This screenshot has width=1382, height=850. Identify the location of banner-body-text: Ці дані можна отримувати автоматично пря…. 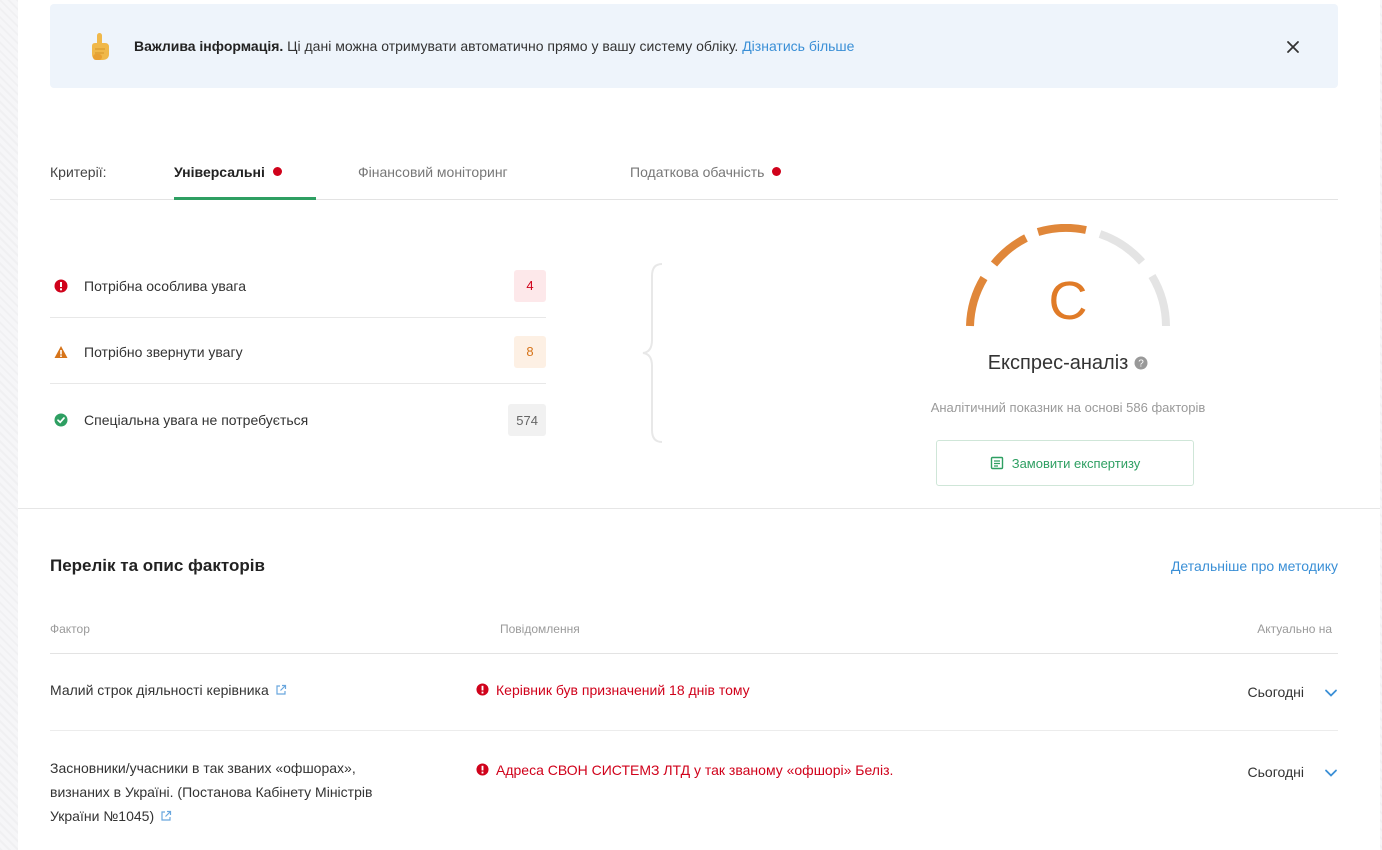
(513, 46).